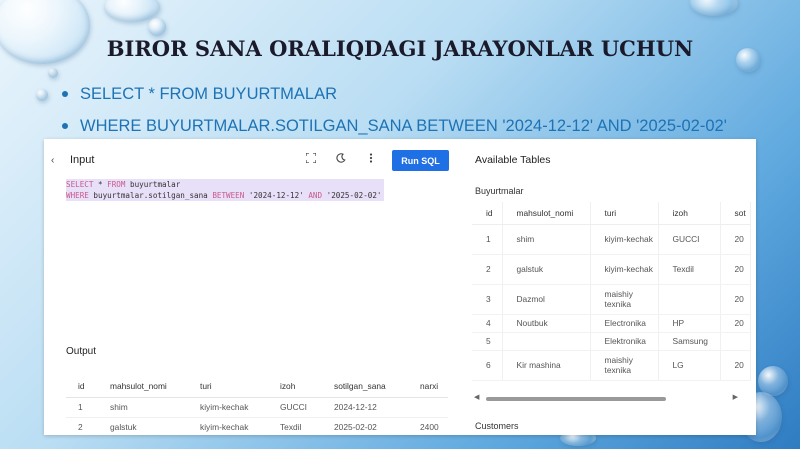 The image size is (800, 449). I want to click on scrollbar-thumb, so click(576, 399).